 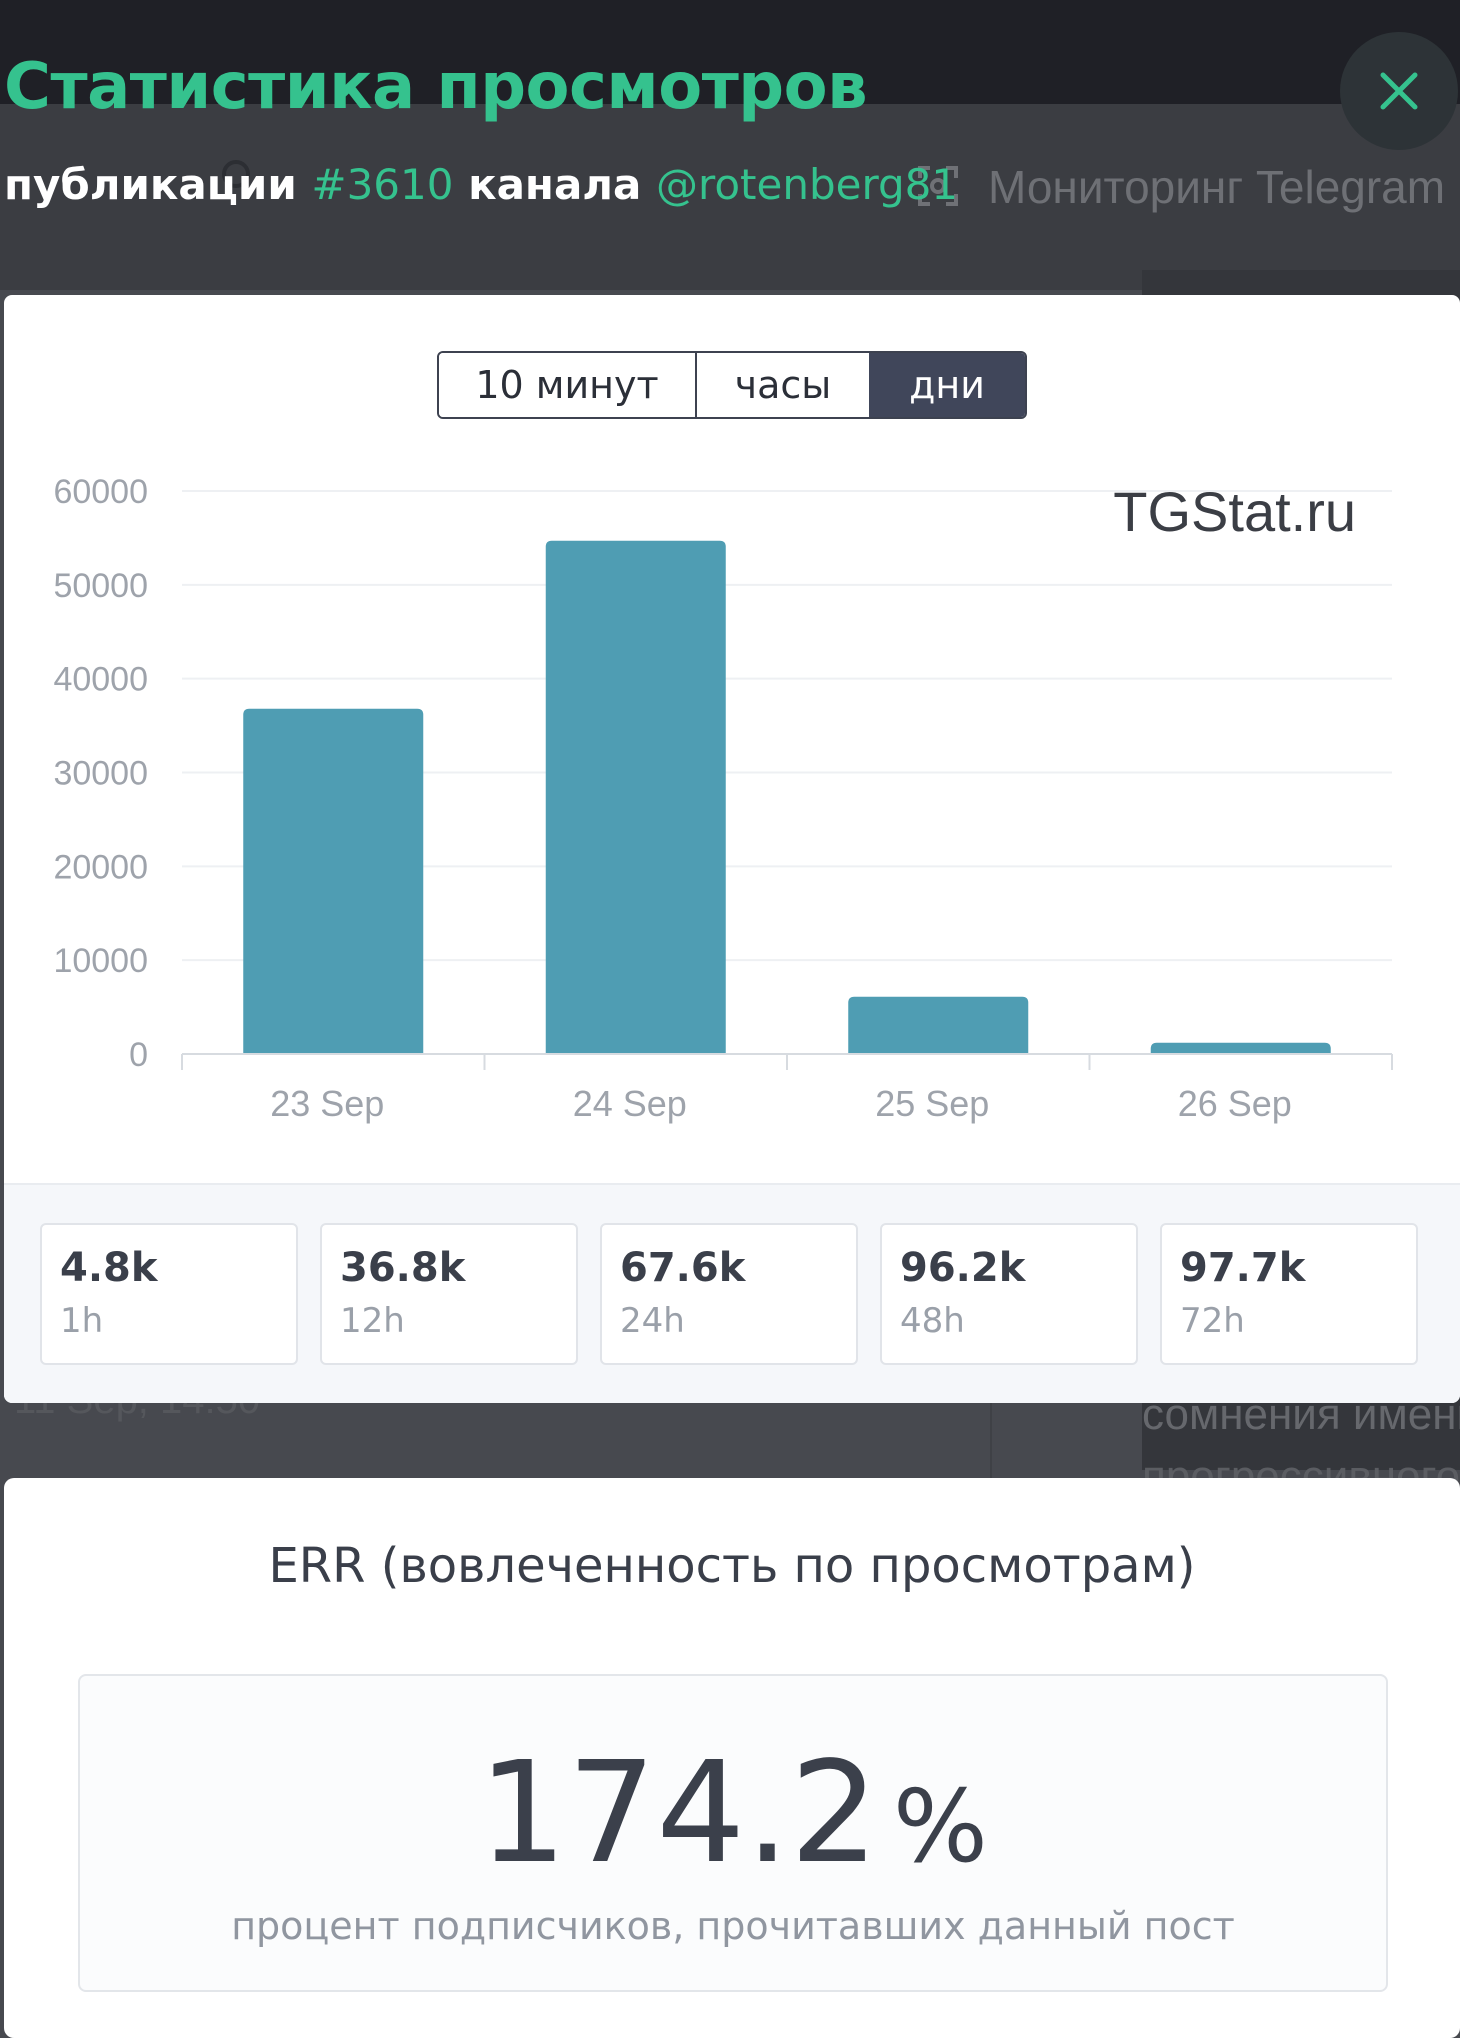 What do you see at coordinates (100, 867) in the screenshot?
I see `y-tick-label: 20000` at bounding box center [100, 867].